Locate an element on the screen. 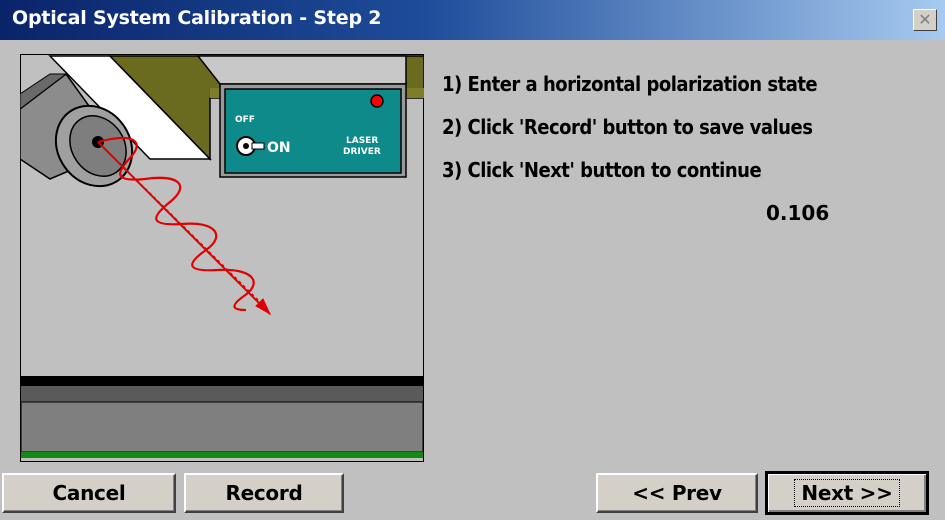 This screenshot has height=520, width=945. switch-on-label: ON is located at coordinates (279, 148).